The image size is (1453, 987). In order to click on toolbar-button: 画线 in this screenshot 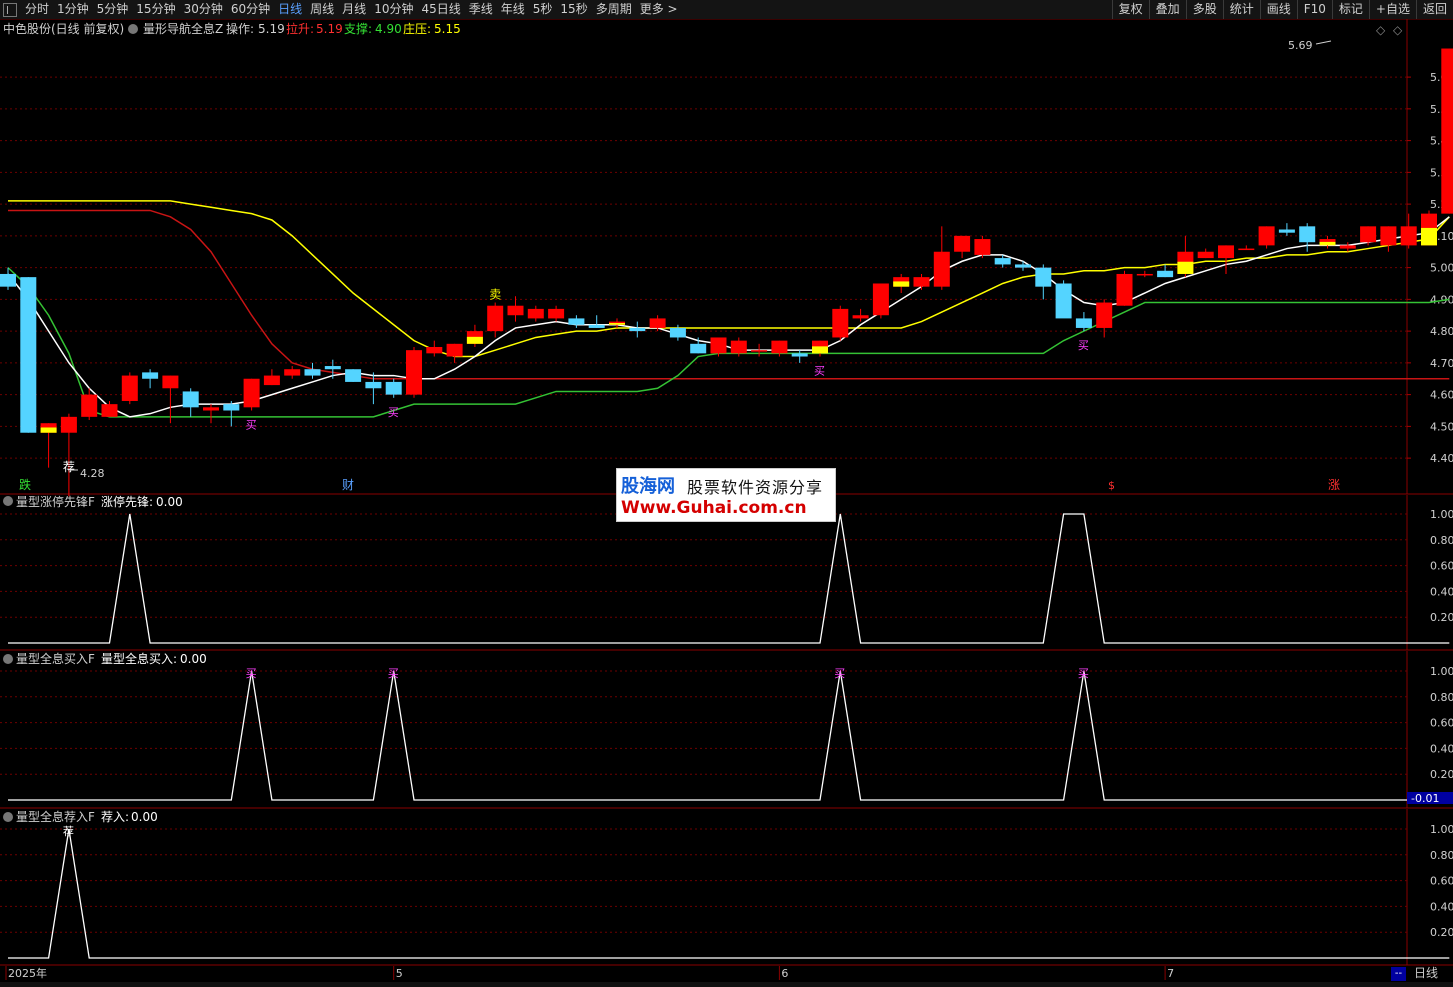, I will do `click(1278, 9)`.